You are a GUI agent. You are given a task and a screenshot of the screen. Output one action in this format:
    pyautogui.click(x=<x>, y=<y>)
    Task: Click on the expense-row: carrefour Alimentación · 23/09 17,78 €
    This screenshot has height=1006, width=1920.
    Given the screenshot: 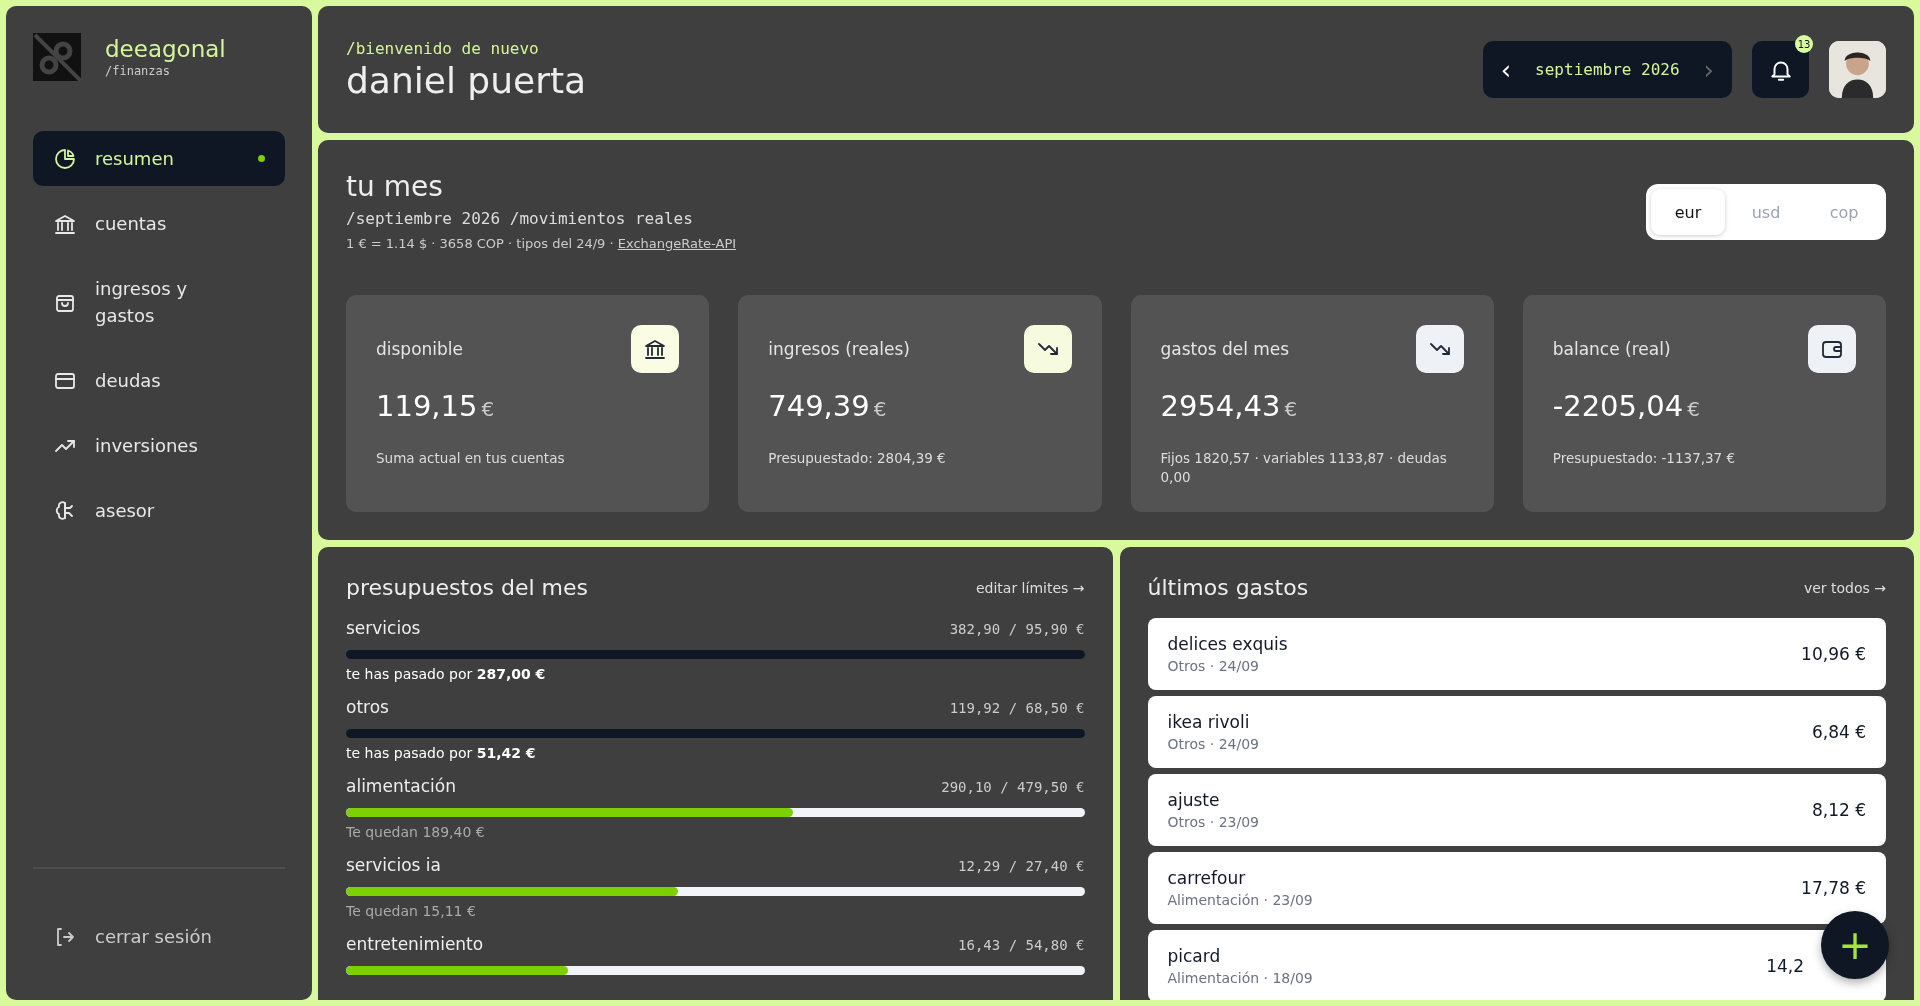 What is the action you would take?
    pyautogui.click(x=1516, y=888)
    